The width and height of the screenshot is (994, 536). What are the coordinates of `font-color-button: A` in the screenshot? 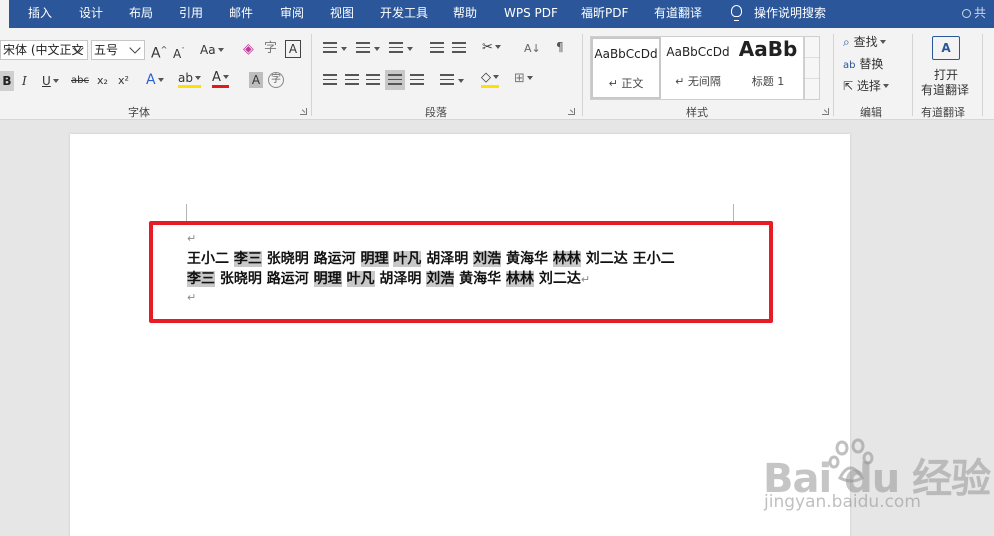 It's located at (220, 79).